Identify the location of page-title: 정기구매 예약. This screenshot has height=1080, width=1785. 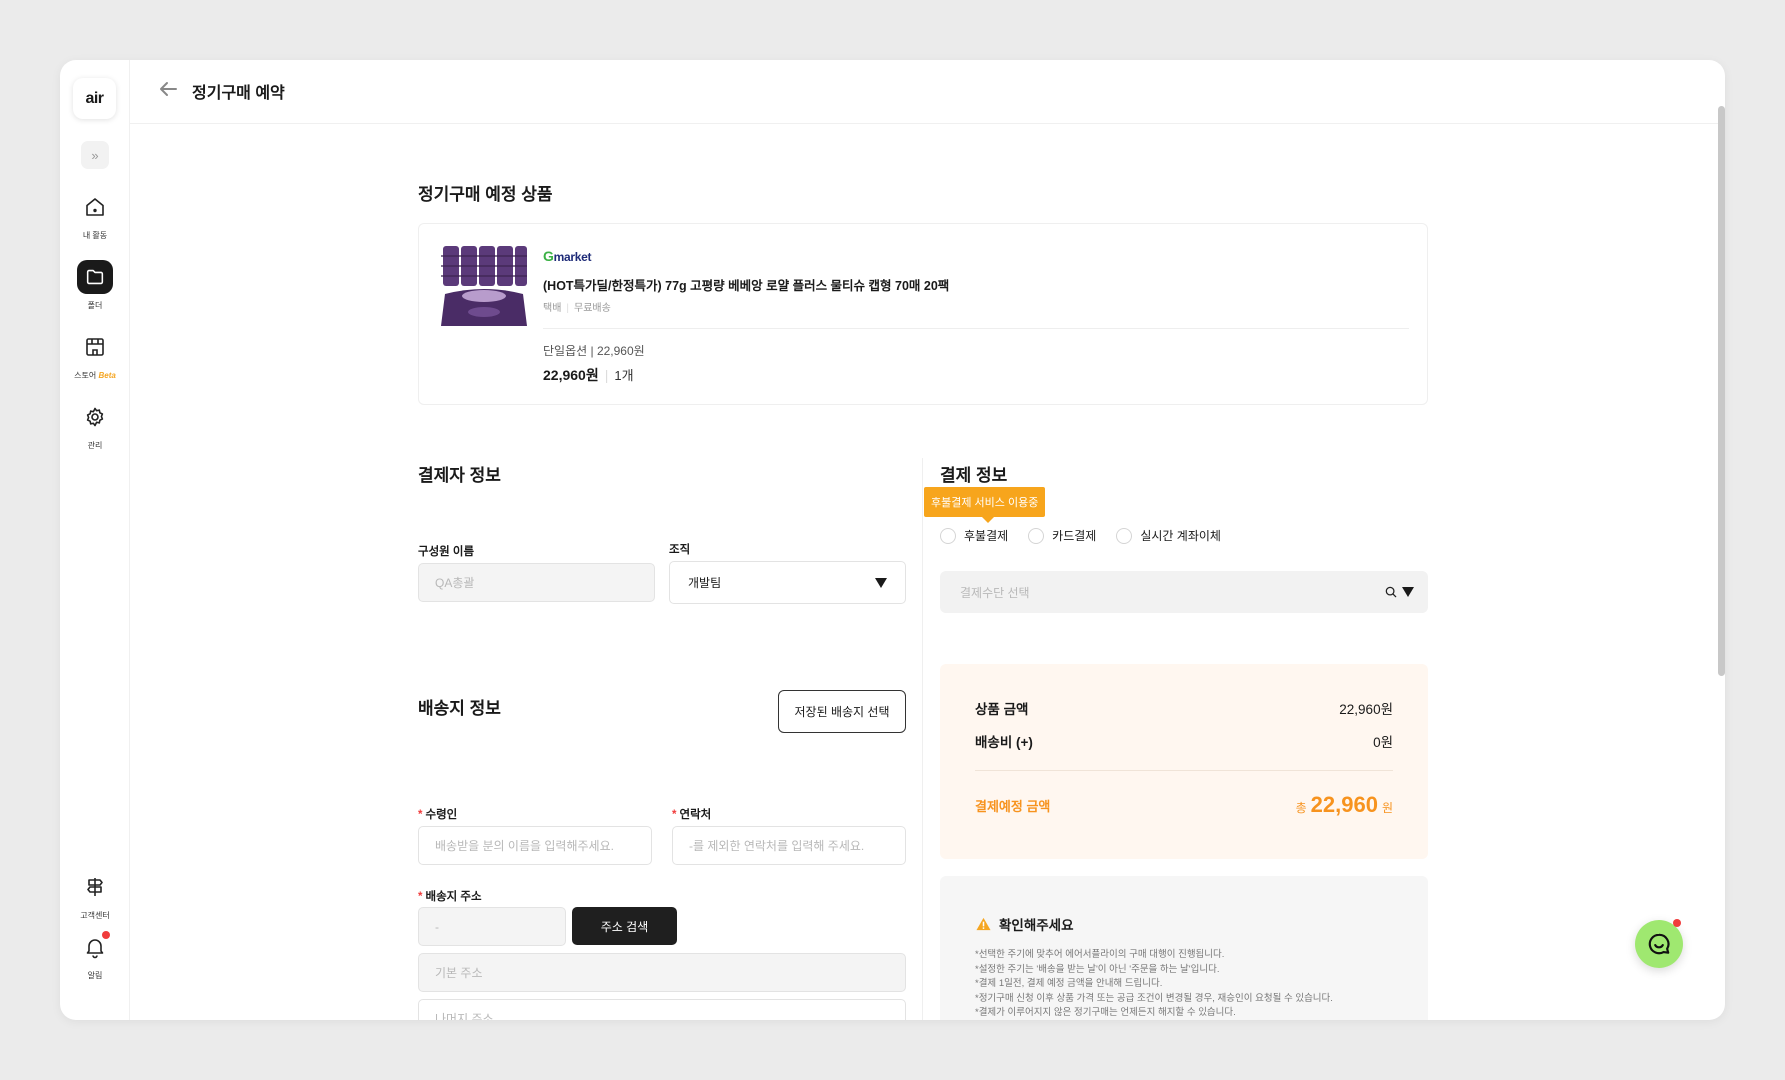
(238, 93).